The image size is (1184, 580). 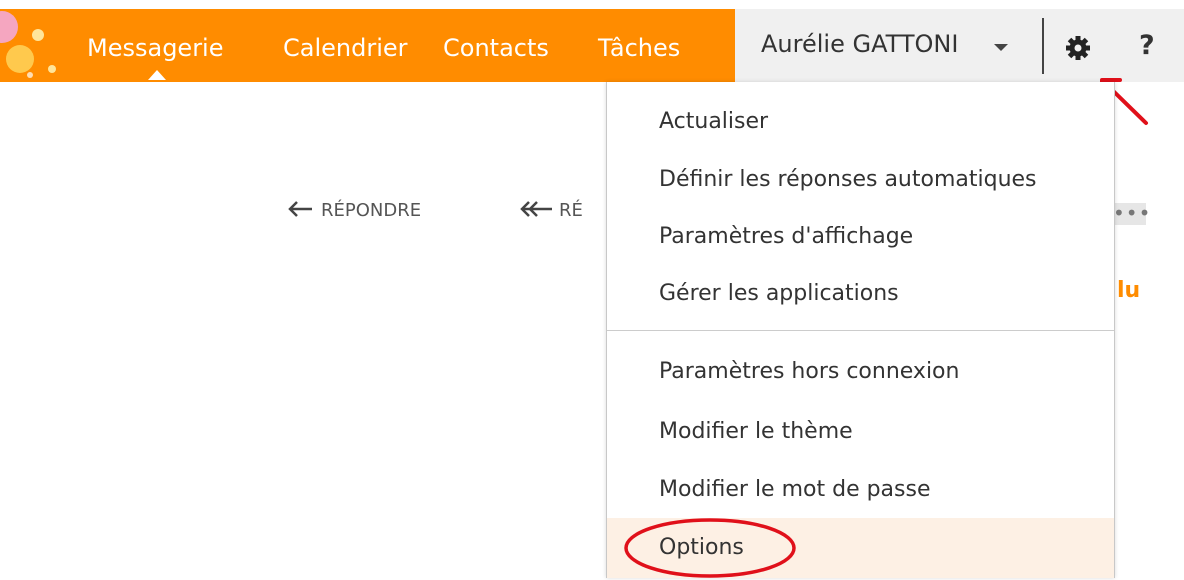 What do you see at coordinates (1001, 47) in the screenshot?
I see `chevron-down-icon` at bounding box center [1001, 47].